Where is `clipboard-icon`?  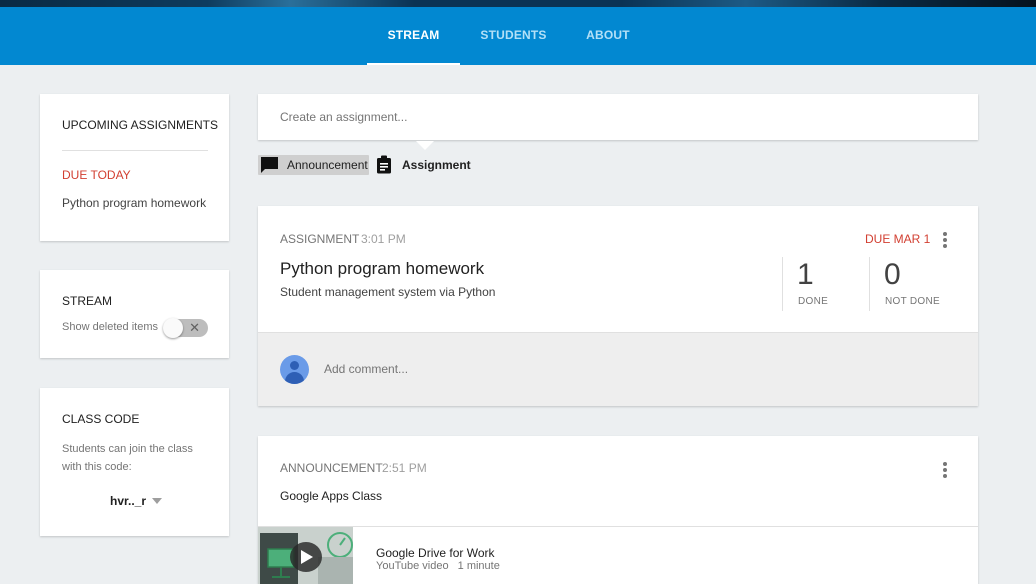
clipboard-icon is located at coordinates (384, 164).